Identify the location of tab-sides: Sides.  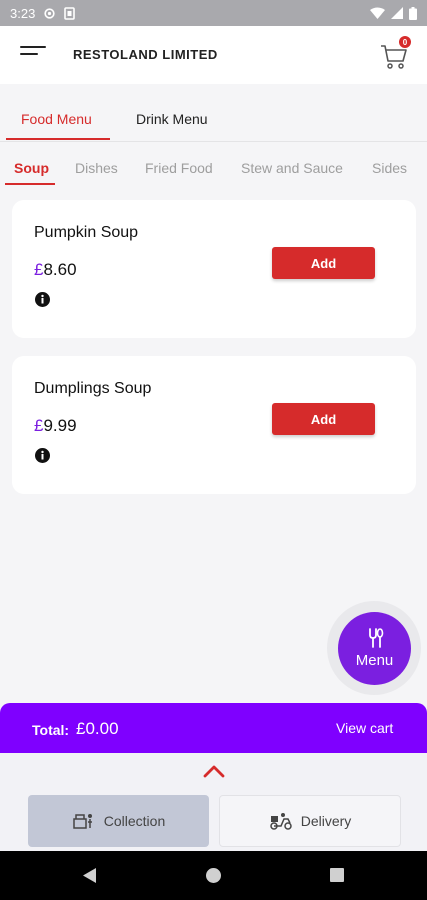
(389, 168).